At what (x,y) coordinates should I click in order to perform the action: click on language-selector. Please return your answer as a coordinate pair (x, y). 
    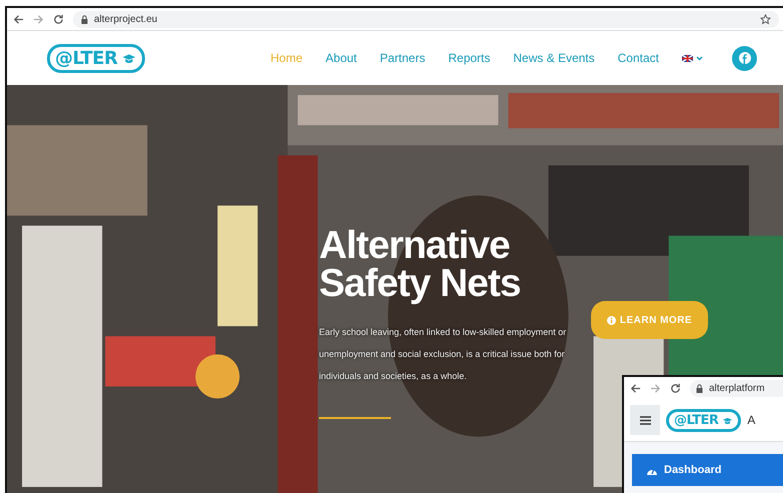
    Looking at the image, I should click on (692, 58).